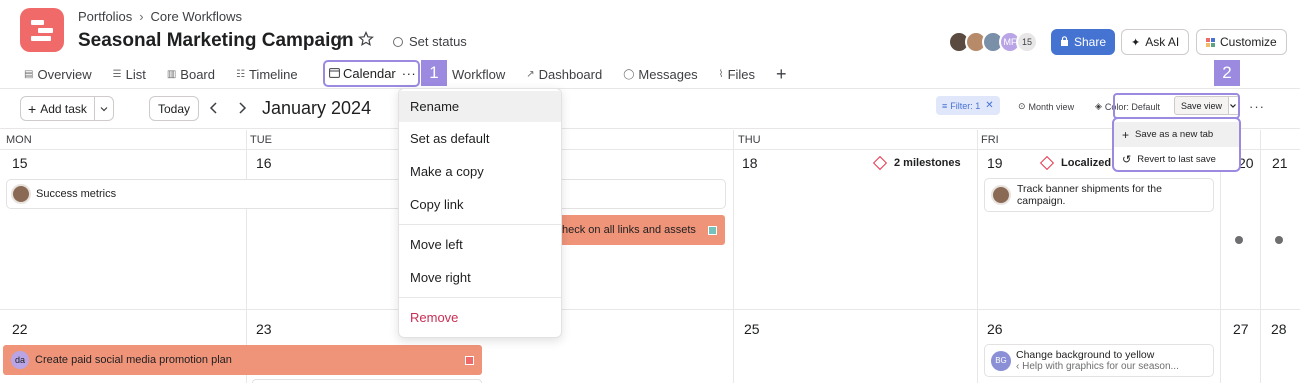 The height and width of the screenshot is (383, 1300). What do you see at coordinates (752, 329) in the screenshot?
I see `day-number: 25` at bounding box center [752, 329].